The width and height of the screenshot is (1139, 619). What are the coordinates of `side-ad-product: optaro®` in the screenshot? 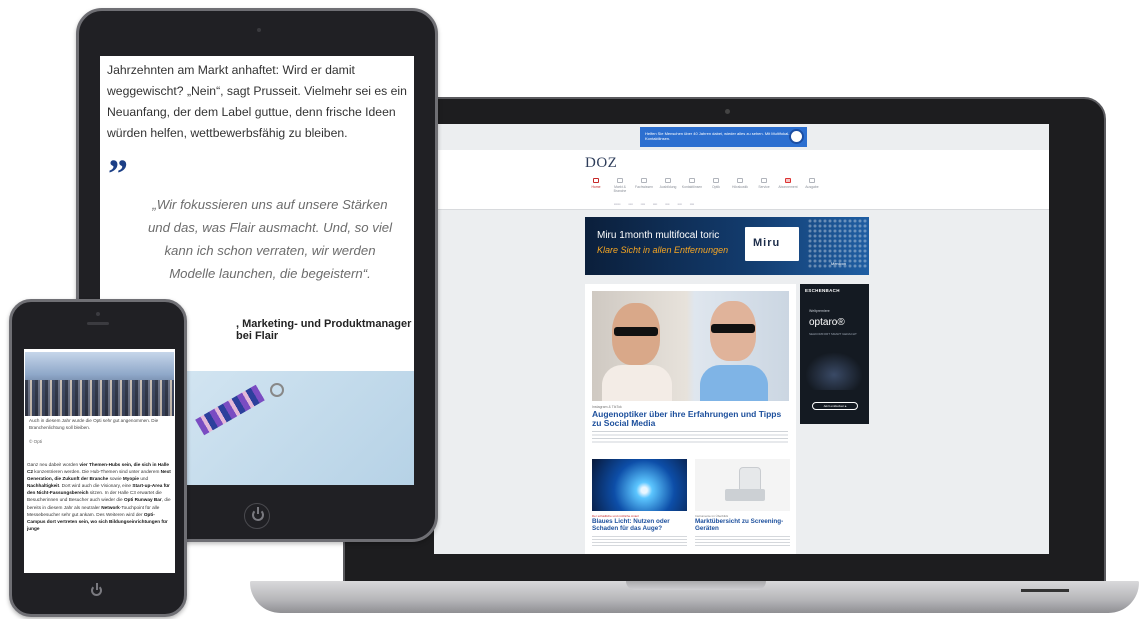 It's located at (827, 322).